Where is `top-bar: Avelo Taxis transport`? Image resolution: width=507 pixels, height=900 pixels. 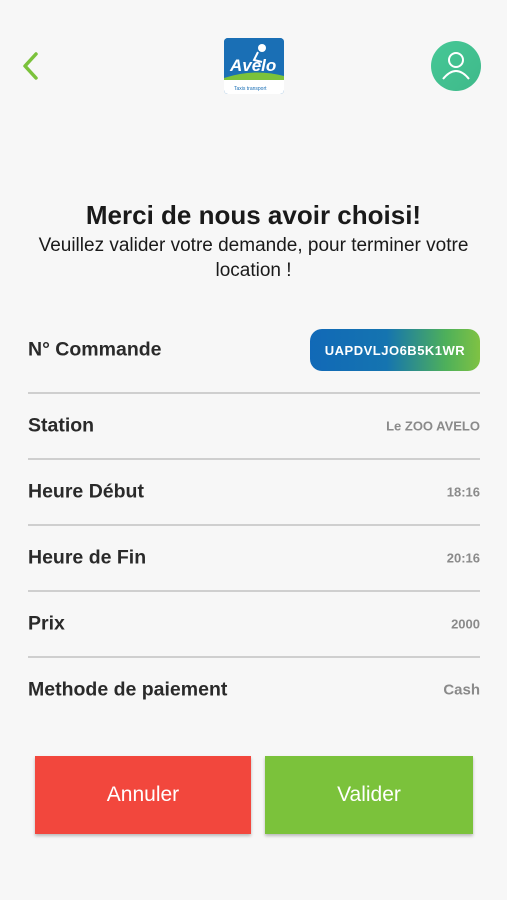 top-bar: Avelo Taxis transport is located at coordinates (253, 66).